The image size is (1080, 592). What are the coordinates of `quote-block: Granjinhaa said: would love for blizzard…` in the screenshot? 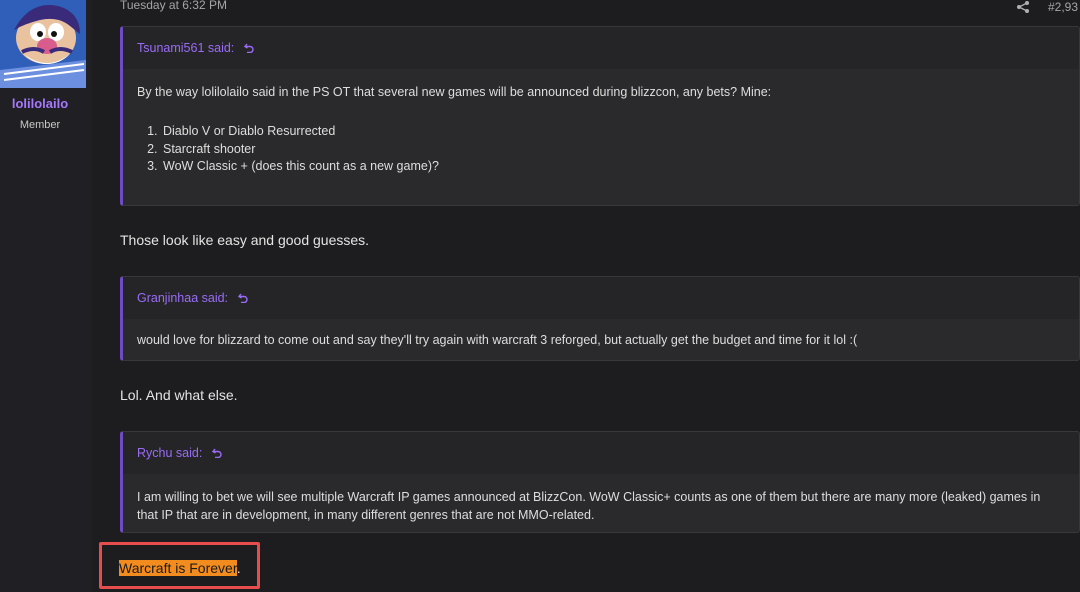 It's located at (600, 318).